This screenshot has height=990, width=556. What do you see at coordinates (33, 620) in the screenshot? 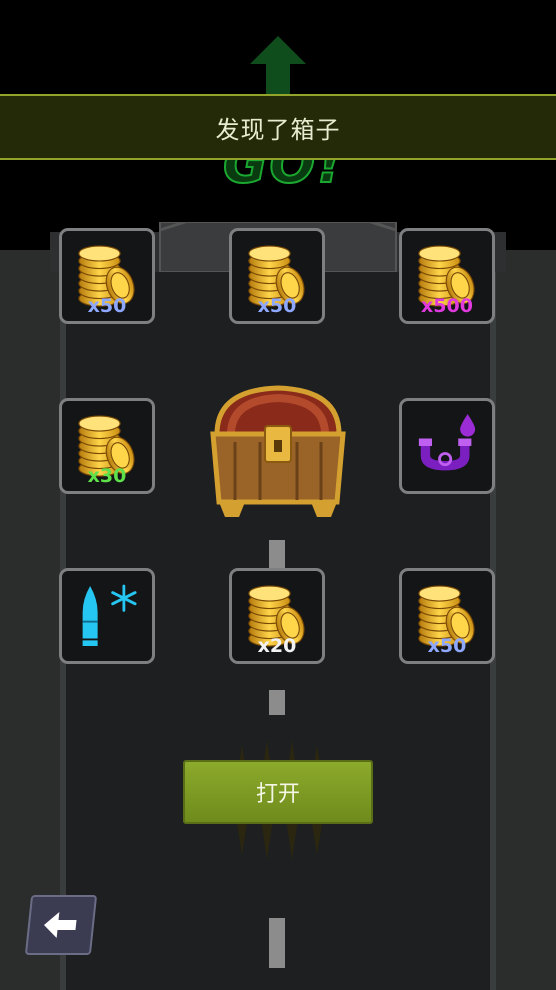
I see `left-wall` at bounding box center [33, 620].